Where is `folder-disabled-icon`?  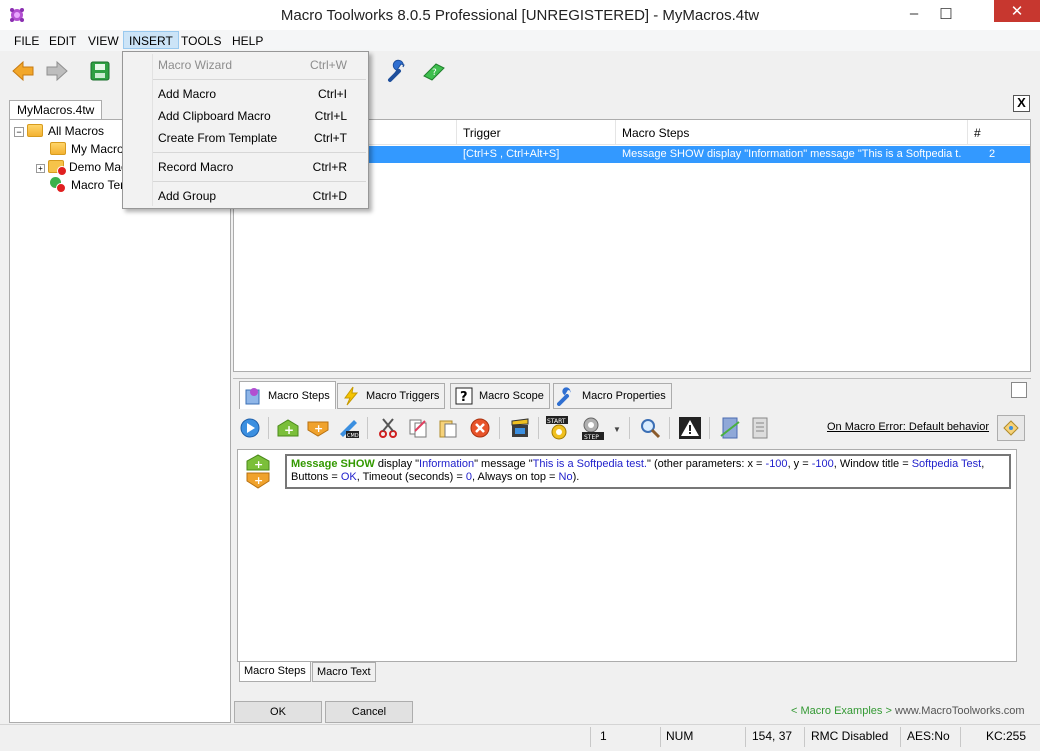 folder-disabled-icon is located at coordinates (57, 168).